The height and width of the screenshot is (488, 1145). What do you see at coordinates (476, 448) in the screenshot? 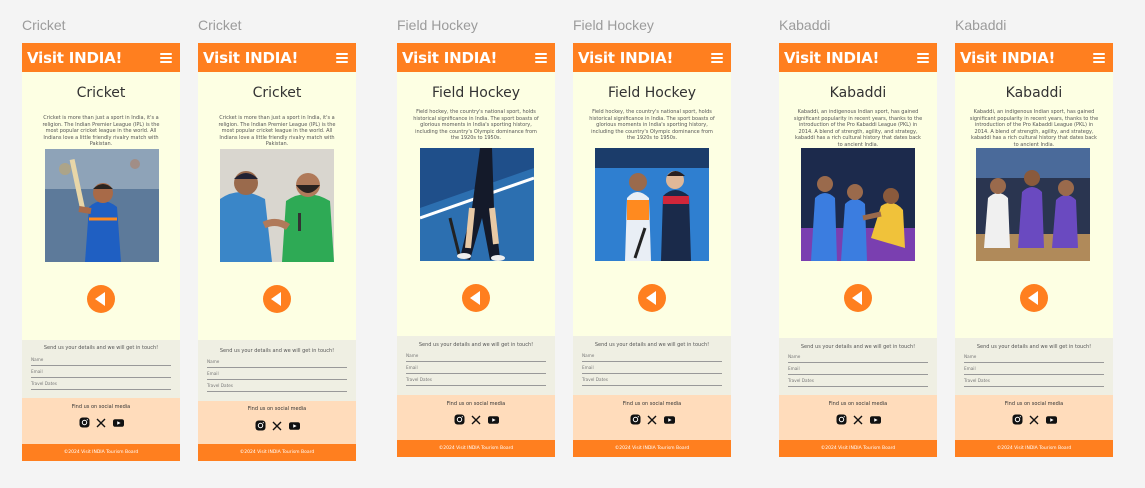
I see `footer-text: ©2024 Visit INDIA Tourism Board` at bounding box center [476, 448].